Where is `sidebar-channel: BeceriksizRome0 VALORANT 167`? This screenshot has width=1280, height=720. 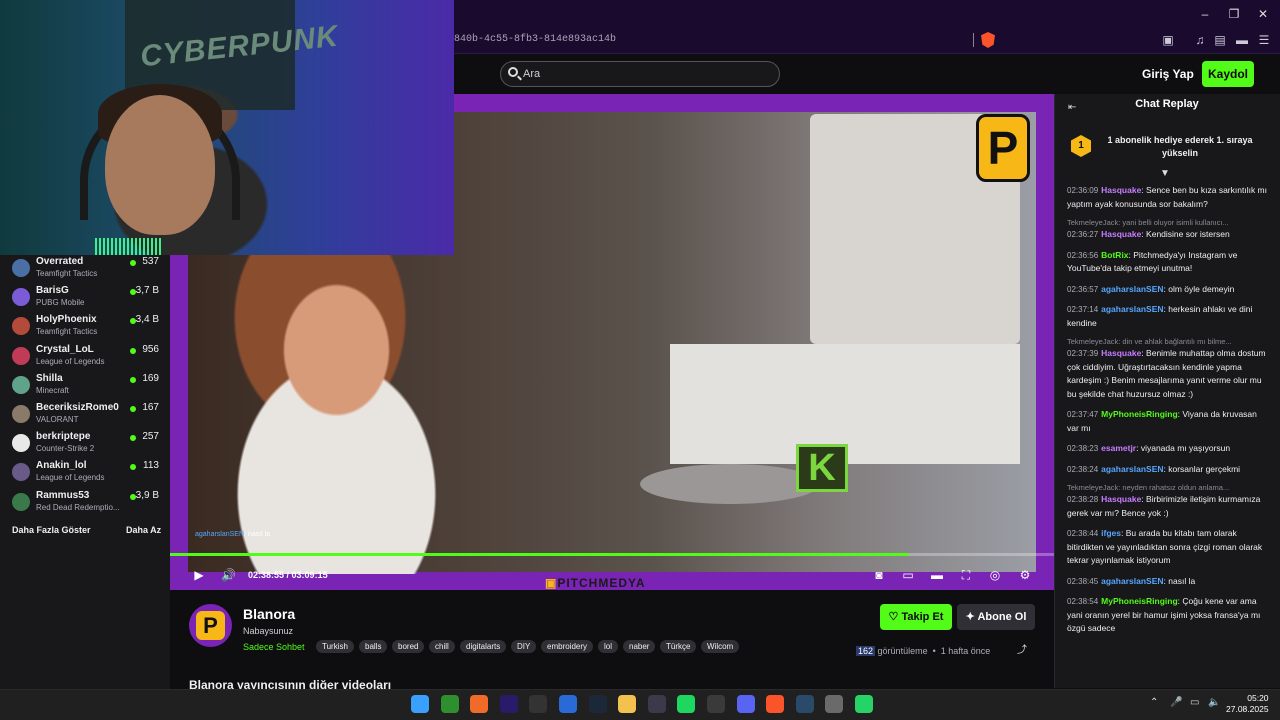
sidebar-channel: BeceriksizRome0 VALORANT 167 is located at coordinates (85, 415).